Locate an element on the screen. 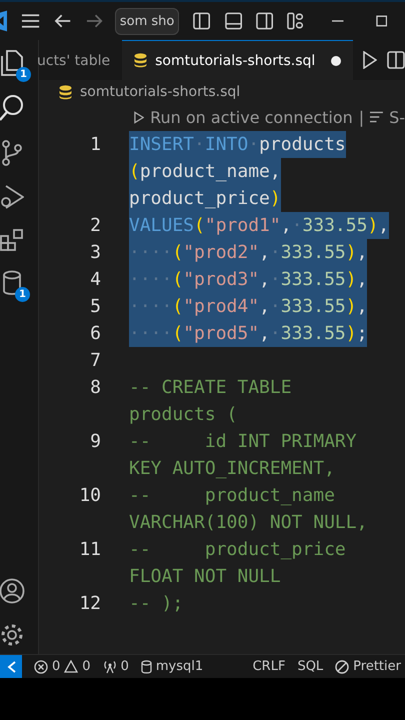  code-comment: -- CREATE TABLE is located at coordinates (210, 387).